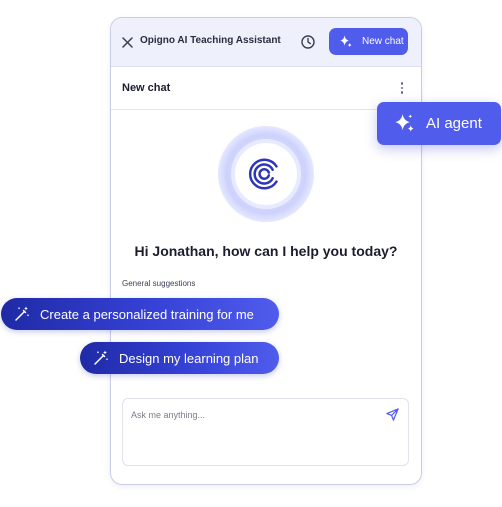  Describe the element at coordinates (146, 88) in the screenshot. I see `chat-title: New chat` at that location.